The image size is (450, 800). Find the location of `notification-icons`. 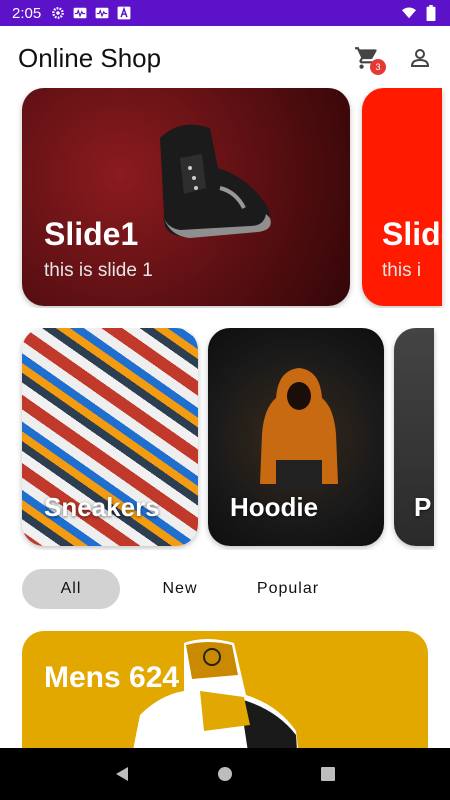

notification-icons is located at coordinates (91, 13).